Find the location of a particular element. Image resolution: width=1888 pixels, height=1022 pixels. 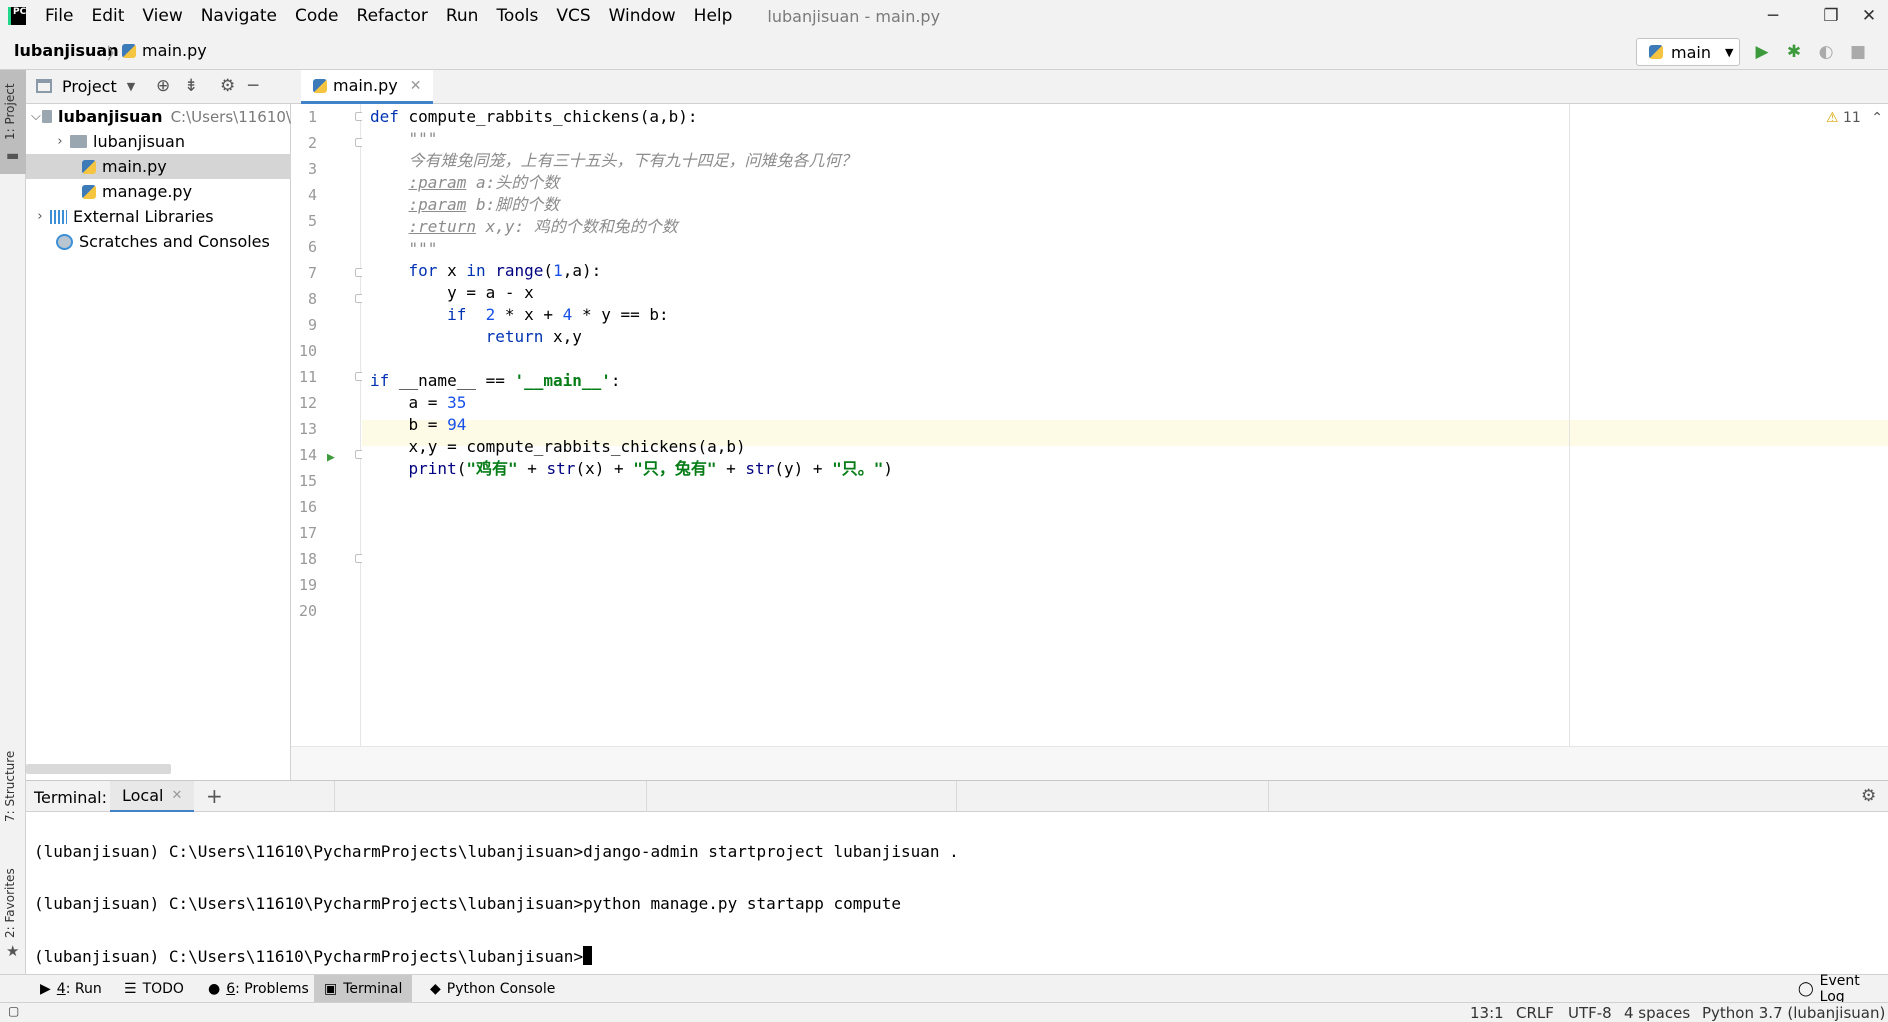

menu-file: File is located at coordinates (59, 16).